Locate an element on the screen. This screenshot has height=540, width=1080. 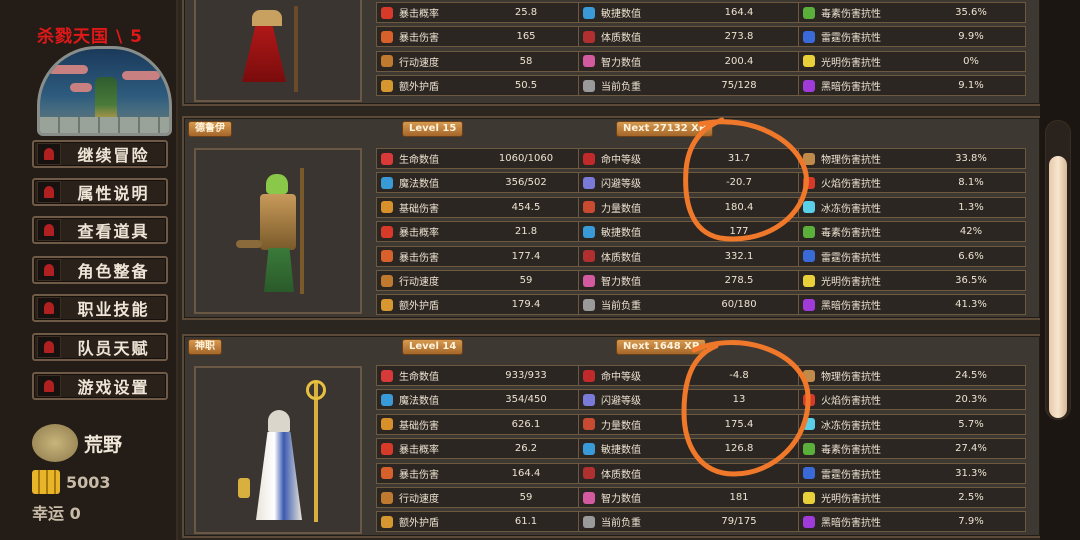
stat-row: 光明伤害抗性 36.5% is located at coordinates (912, 280).